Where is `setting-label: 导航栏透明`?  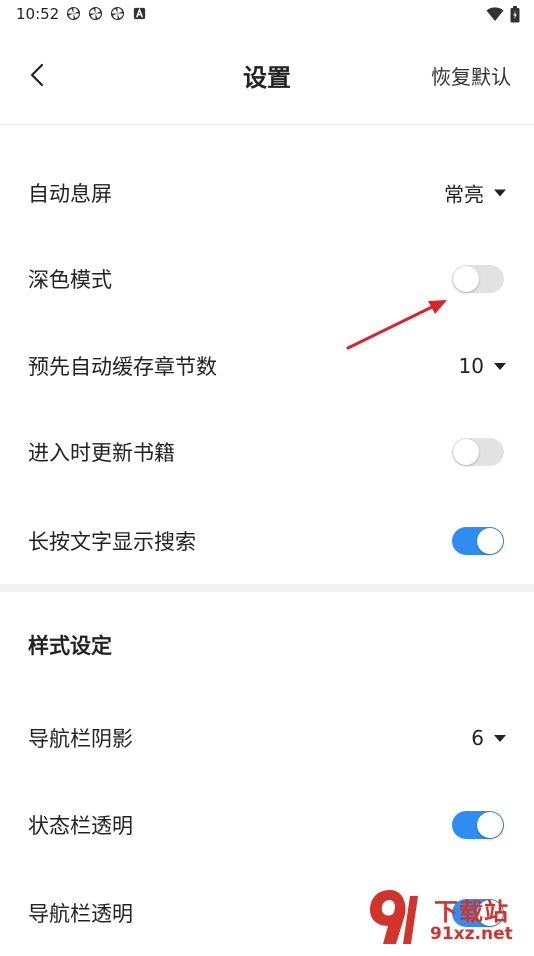 setting-label: 导航栏透明 is located at coordinates (80, 914).